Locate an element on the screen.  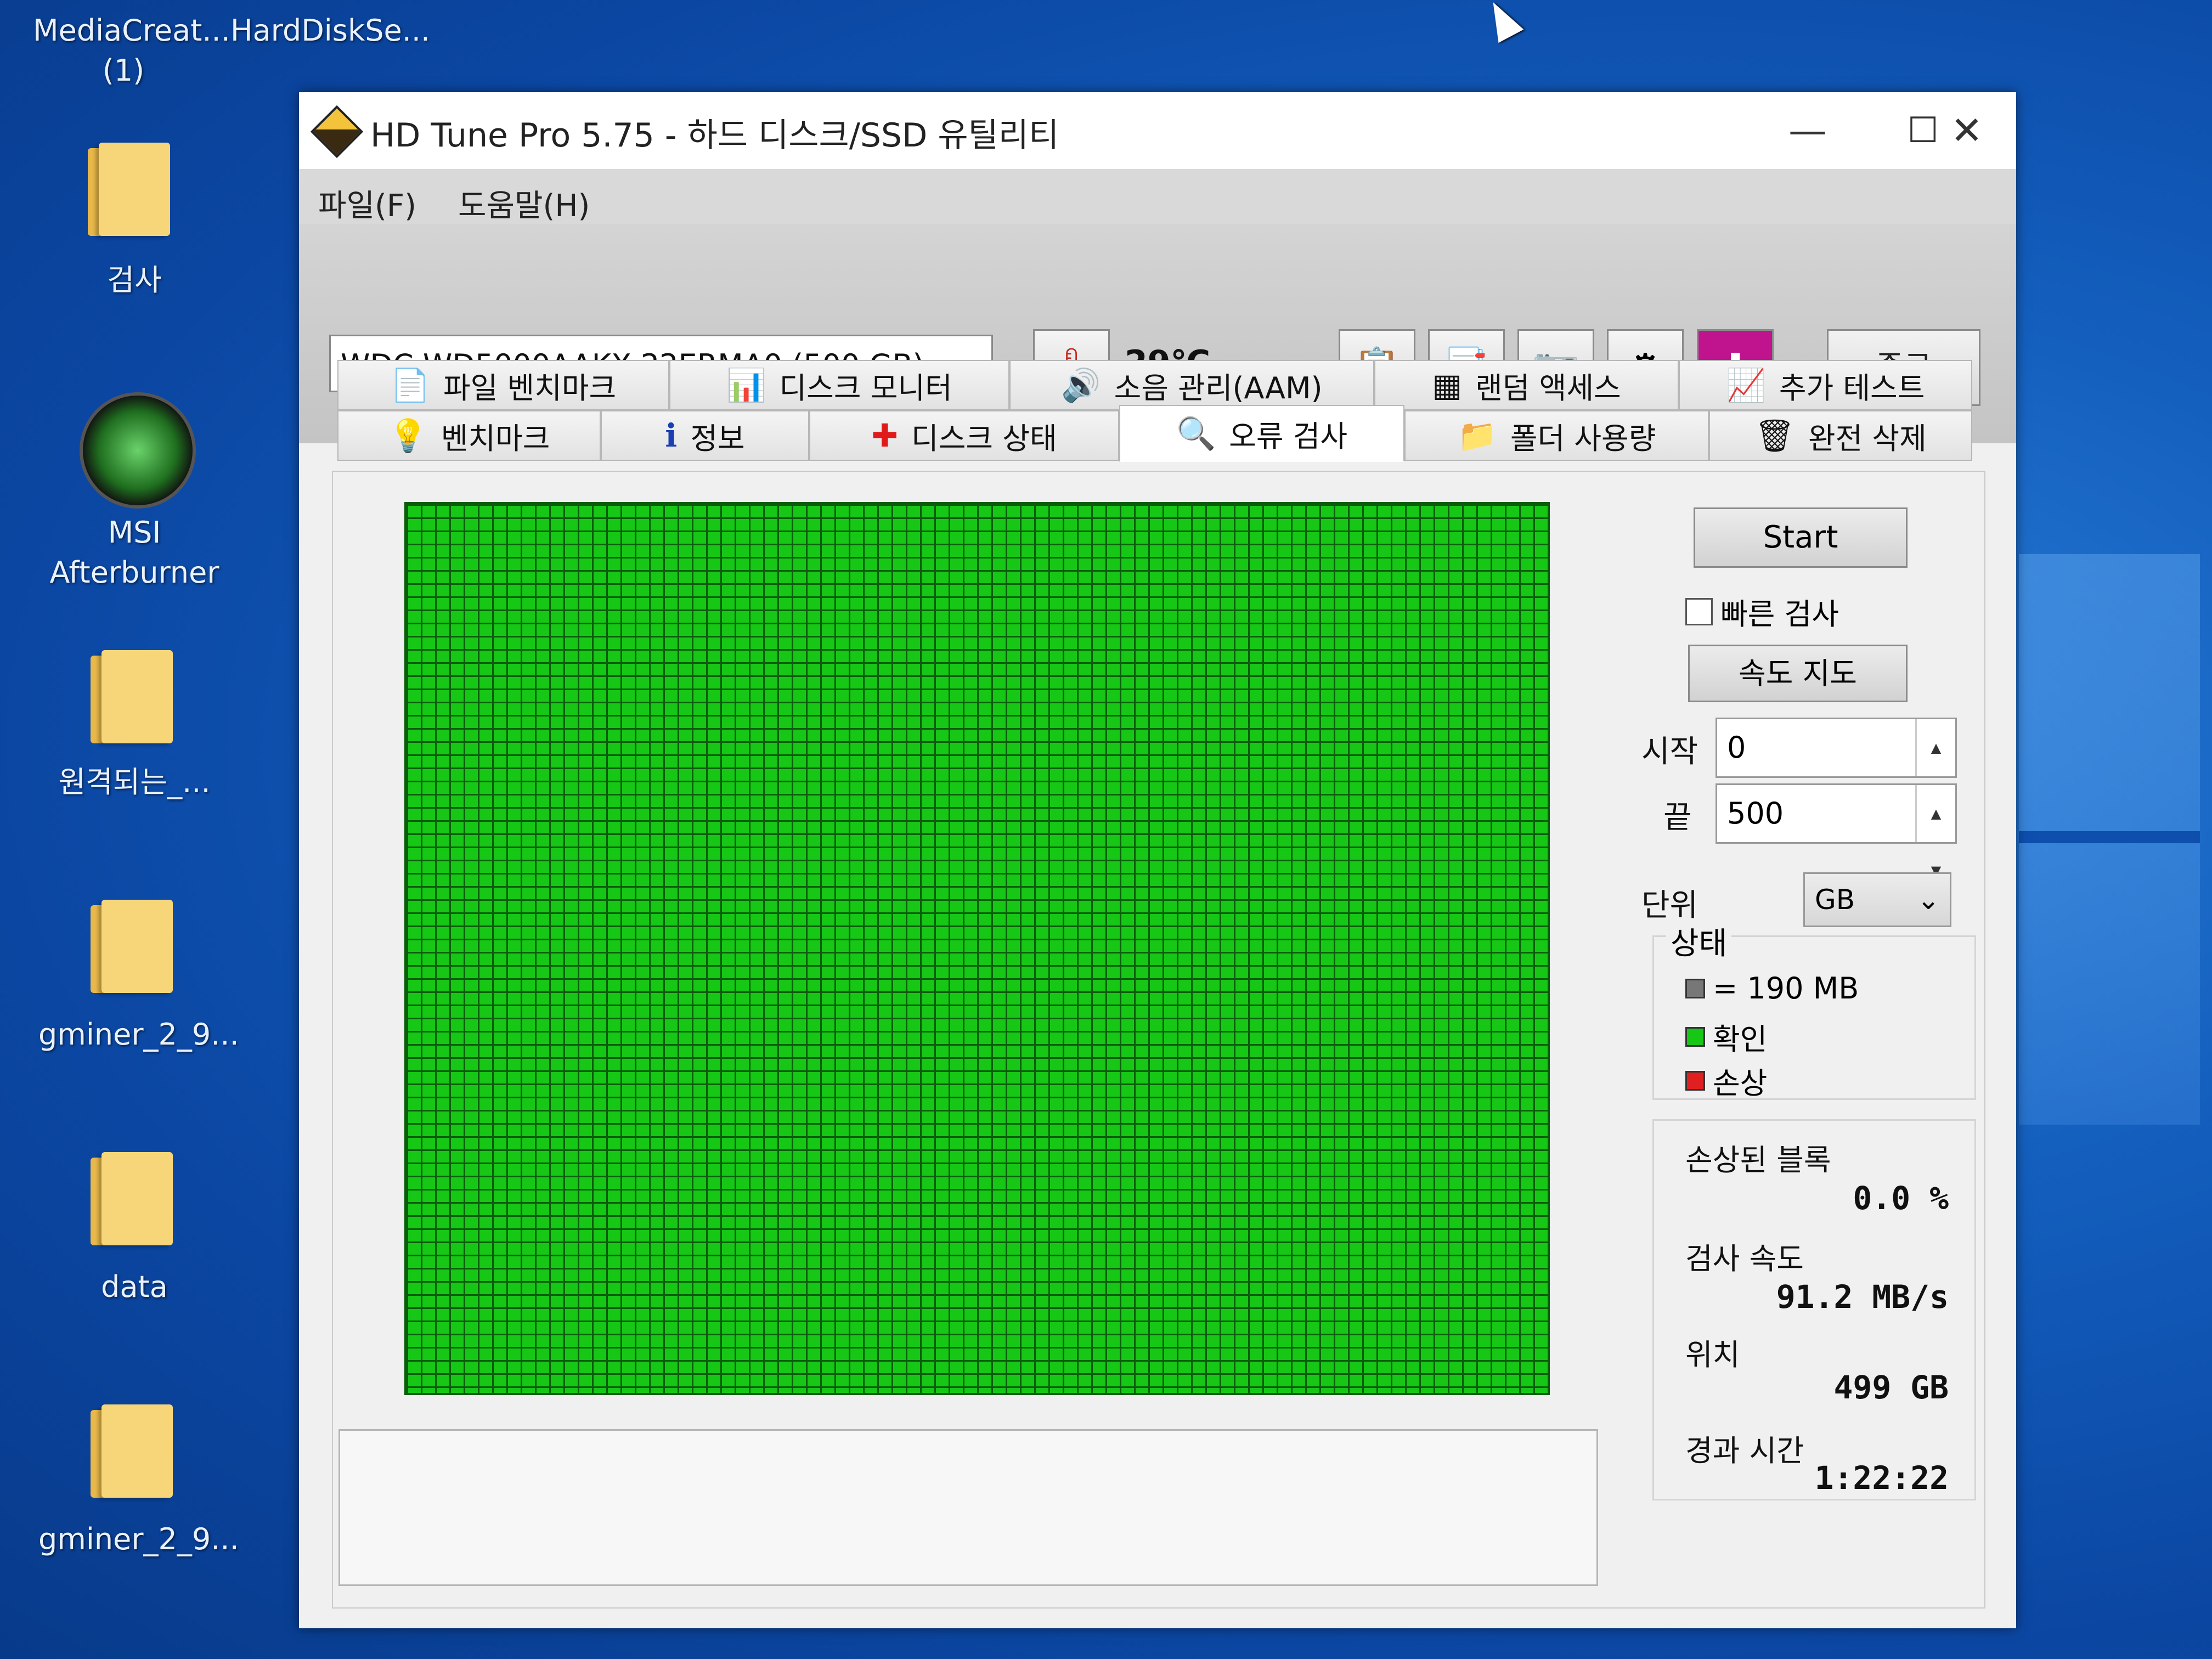
desktop-icon-label: MSI Afterburner is located at coordinates (134, 553).